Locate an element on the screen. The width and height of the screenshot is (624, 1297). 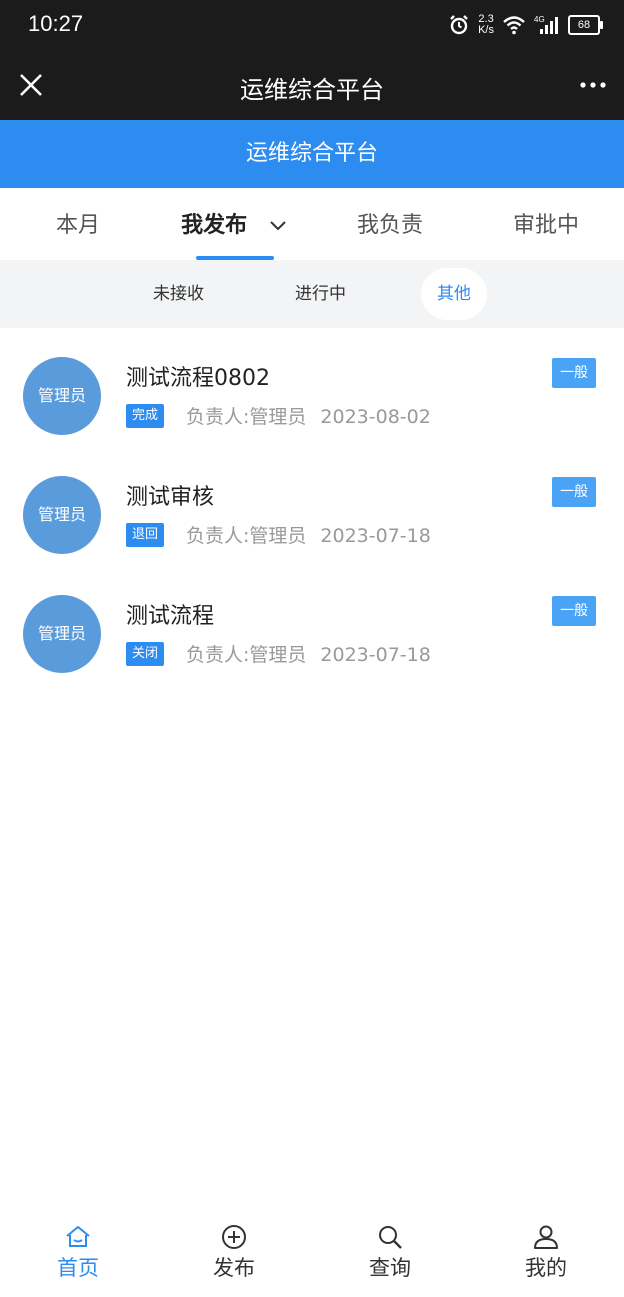
tab-my-responsible: 我负责 is located at coordinates (390, 224).